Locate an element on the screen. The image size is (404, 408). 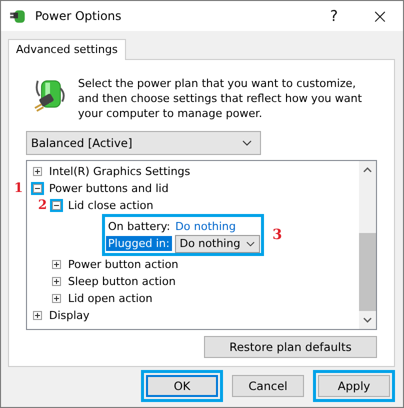
setting-label: On battery: is located at coordinates (139, 226).